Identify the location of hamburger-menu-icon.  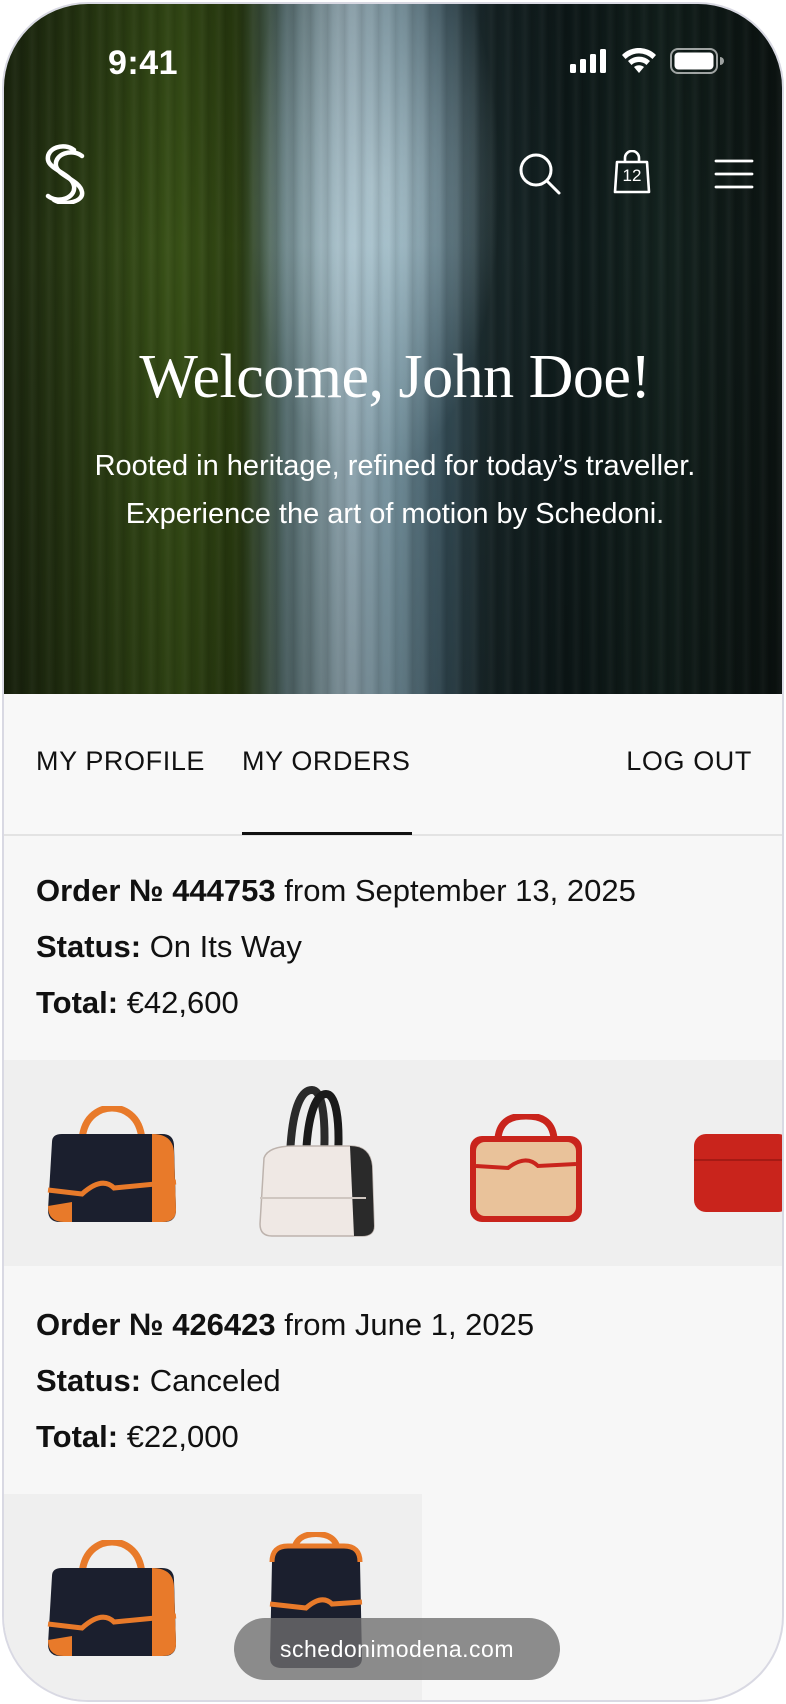
(734, 174).